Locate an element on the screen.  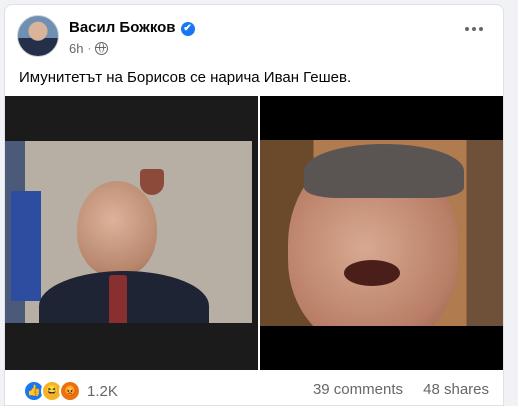
post-meta: 6h · is located at coordinates (89, 48).